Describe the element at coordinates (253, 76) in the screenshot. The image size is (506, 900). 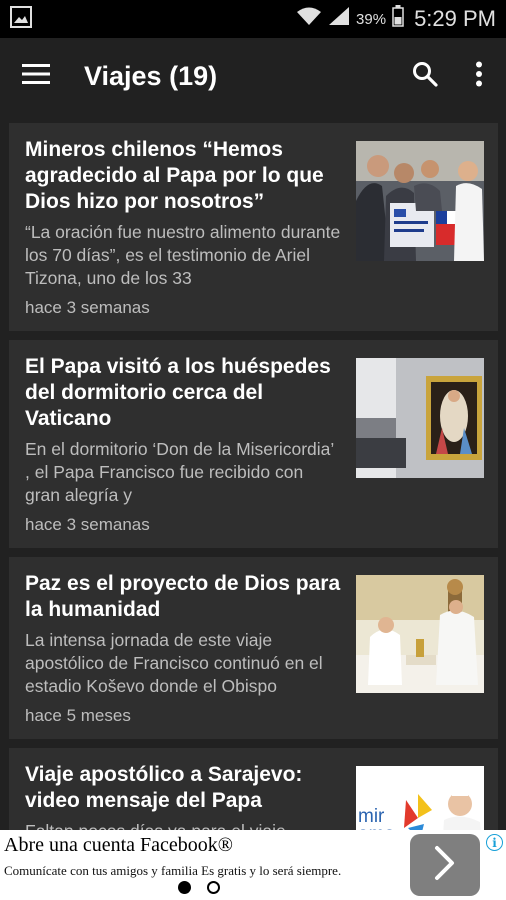
I see `app-bar: Viajes (19)` at that location.